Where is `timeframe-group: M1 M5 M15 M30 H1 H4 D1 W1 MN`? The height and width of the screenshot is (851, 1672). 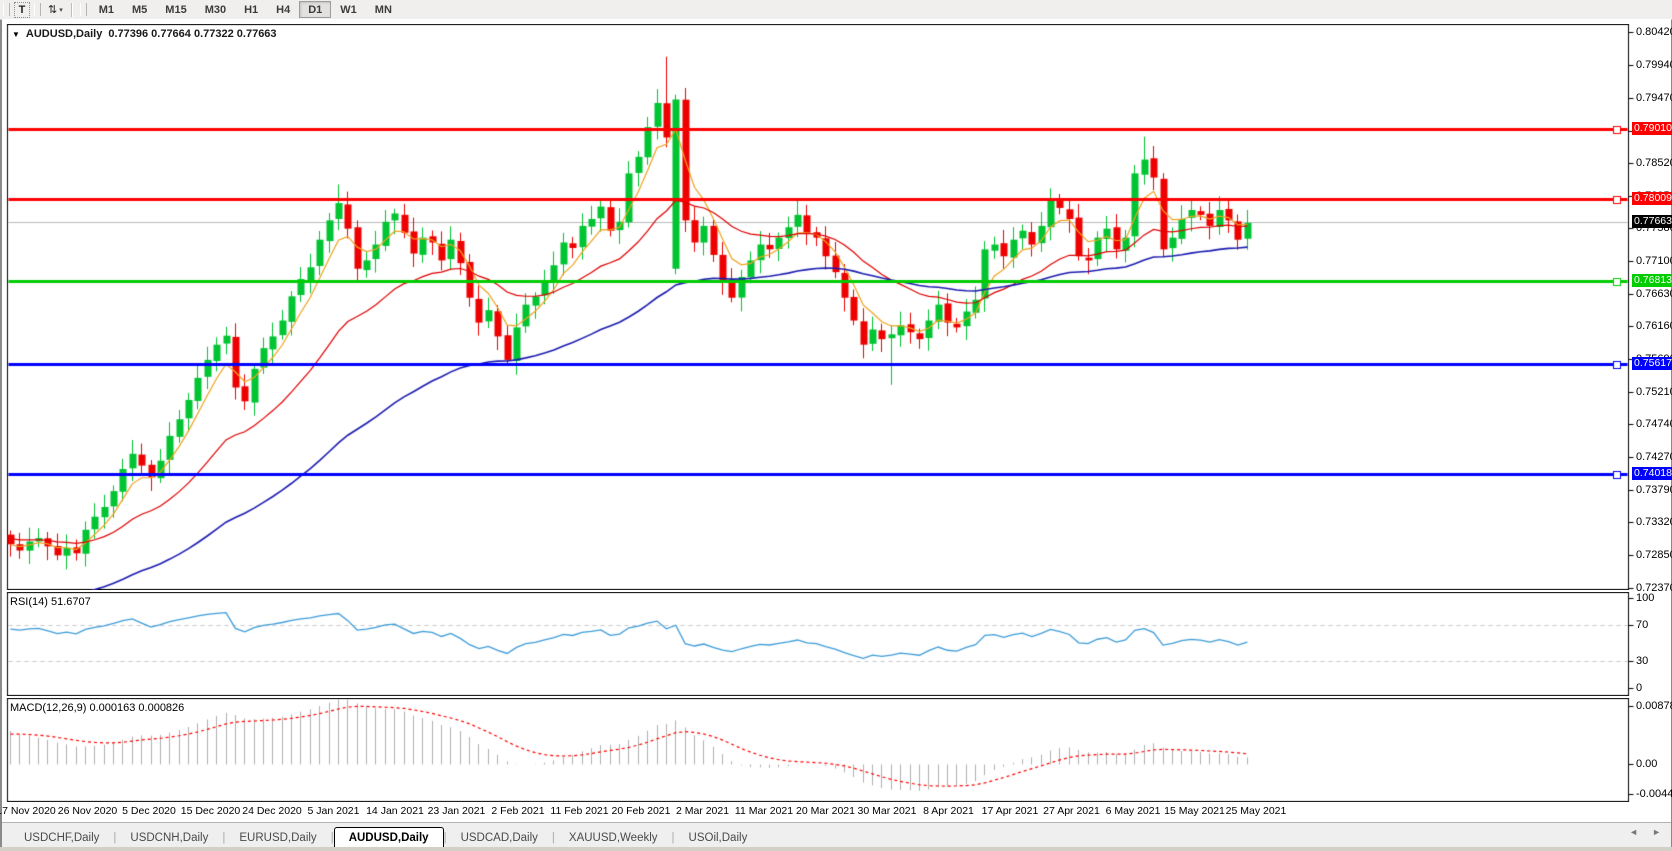 timeframe-group: M1 M5 M15 M30 H1 H4 D1 W1 MN is located at coordinates (245, 9).